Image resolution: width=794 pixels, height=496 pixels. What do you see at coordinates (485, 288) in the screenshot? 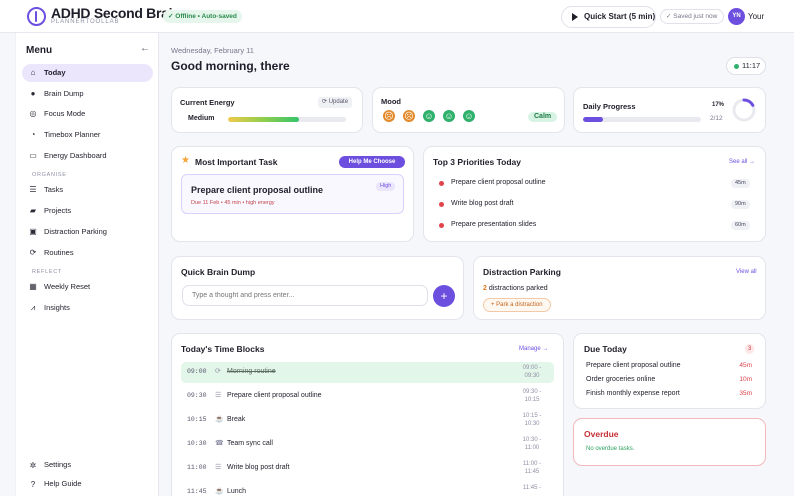
I see `distraction-count-number: 2` at bounding box center [485, 288].